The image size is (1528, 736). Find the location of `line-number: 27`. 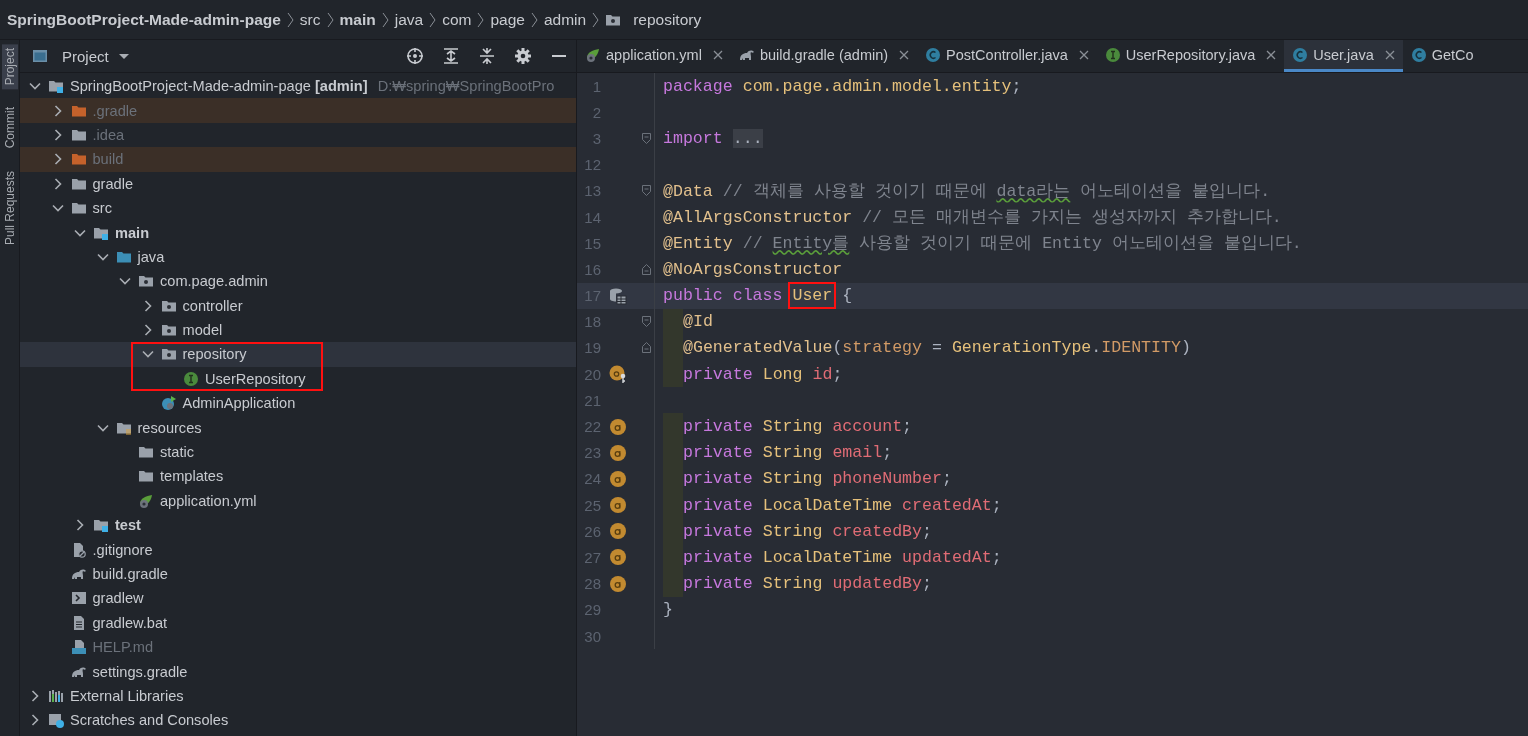

line-number: 27 is located at coordinates (592, 557).